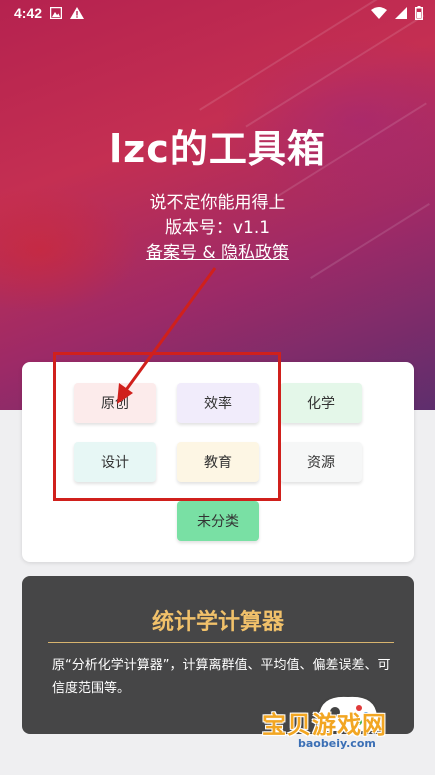  I want to click on tool-divider, so click(221, 642).